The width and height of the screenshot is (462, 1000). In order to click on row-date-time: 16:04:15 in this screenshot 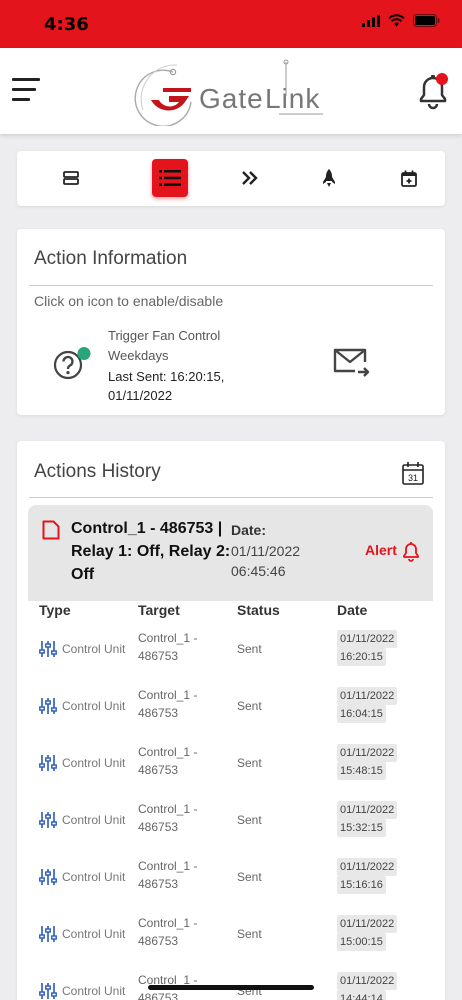, I will do `click(361, 714)`.